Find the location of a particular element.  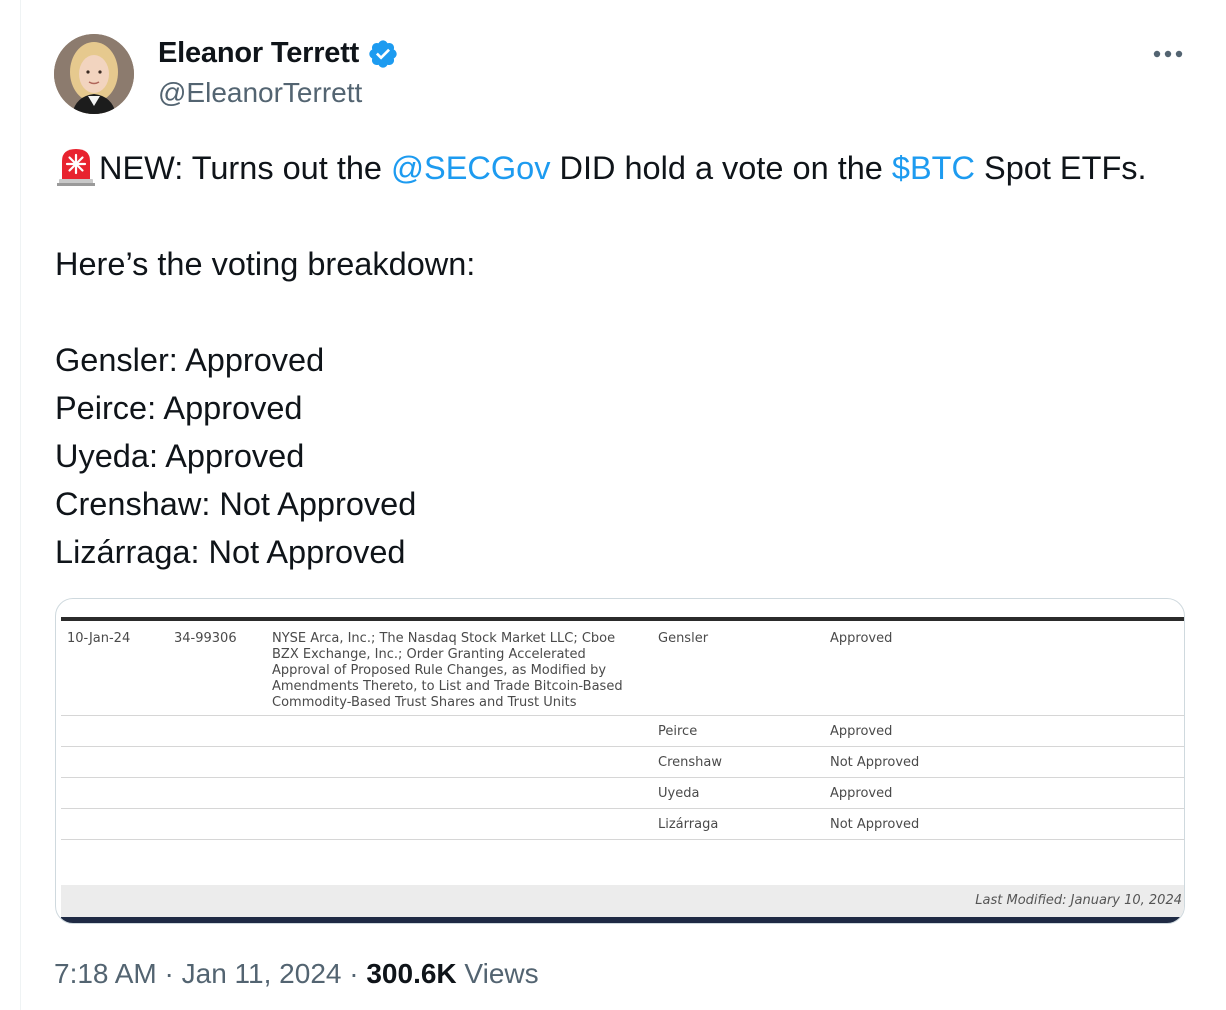

table-row: Peirce Approved is located at coordinates (622, 731).